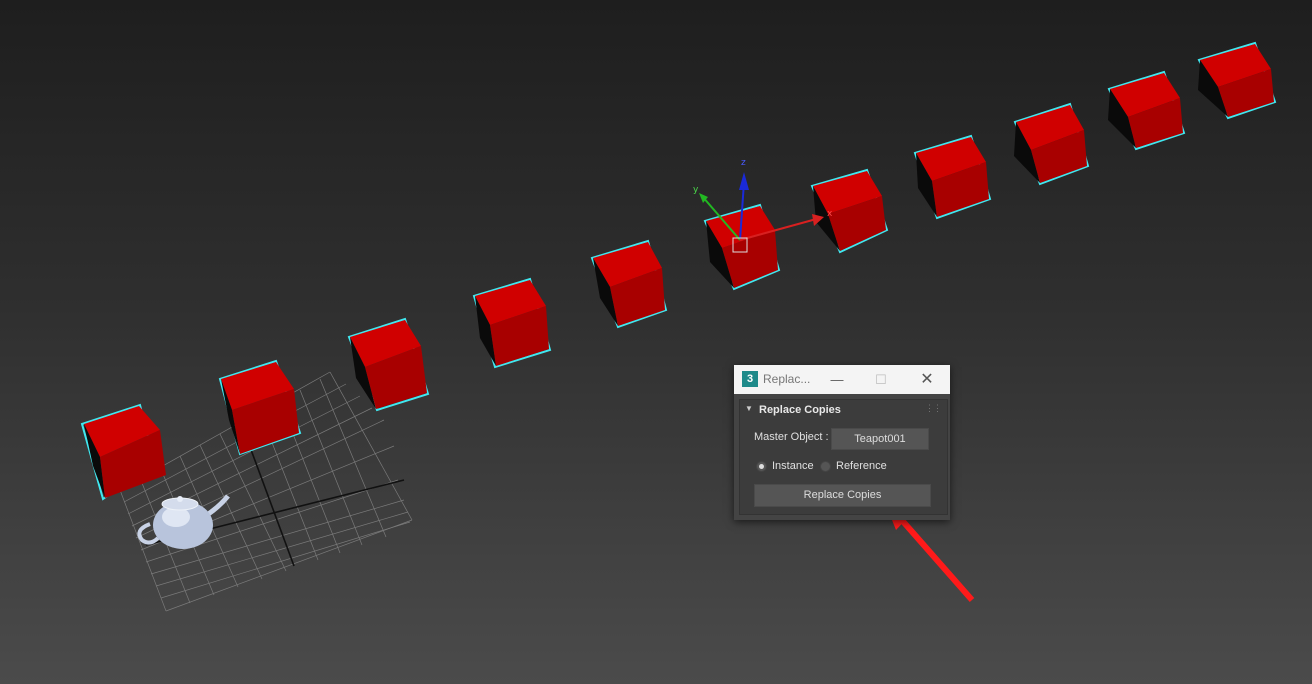 The height and width of the screenshot is (684, 1312). What do you see at coordinates (825, 466) in the screenshot?
I see `reference-radio` at bounding box center [825, 466].